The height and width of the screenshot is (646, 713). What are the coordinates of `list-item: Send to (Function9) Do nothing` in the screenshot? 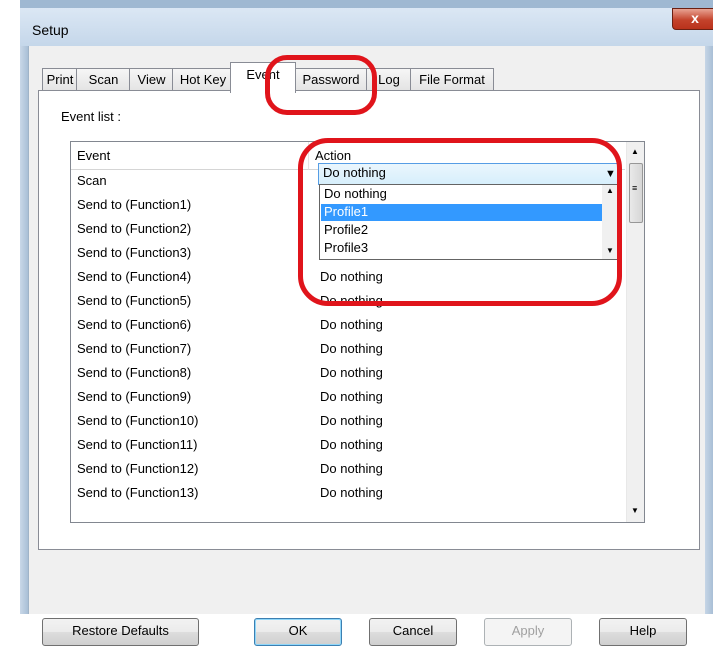 It's located at (348, 399).